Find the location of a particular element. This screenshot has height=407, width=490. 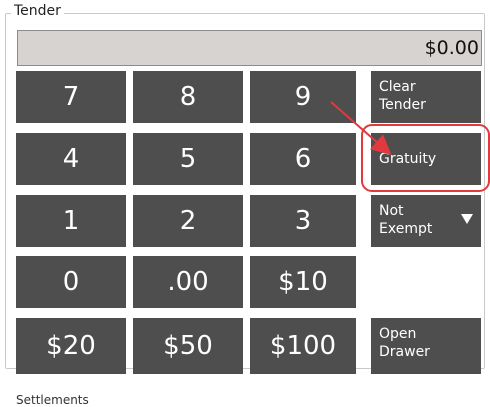

clear-tender-label-line1: Clear is located at coordinates (397, 87).